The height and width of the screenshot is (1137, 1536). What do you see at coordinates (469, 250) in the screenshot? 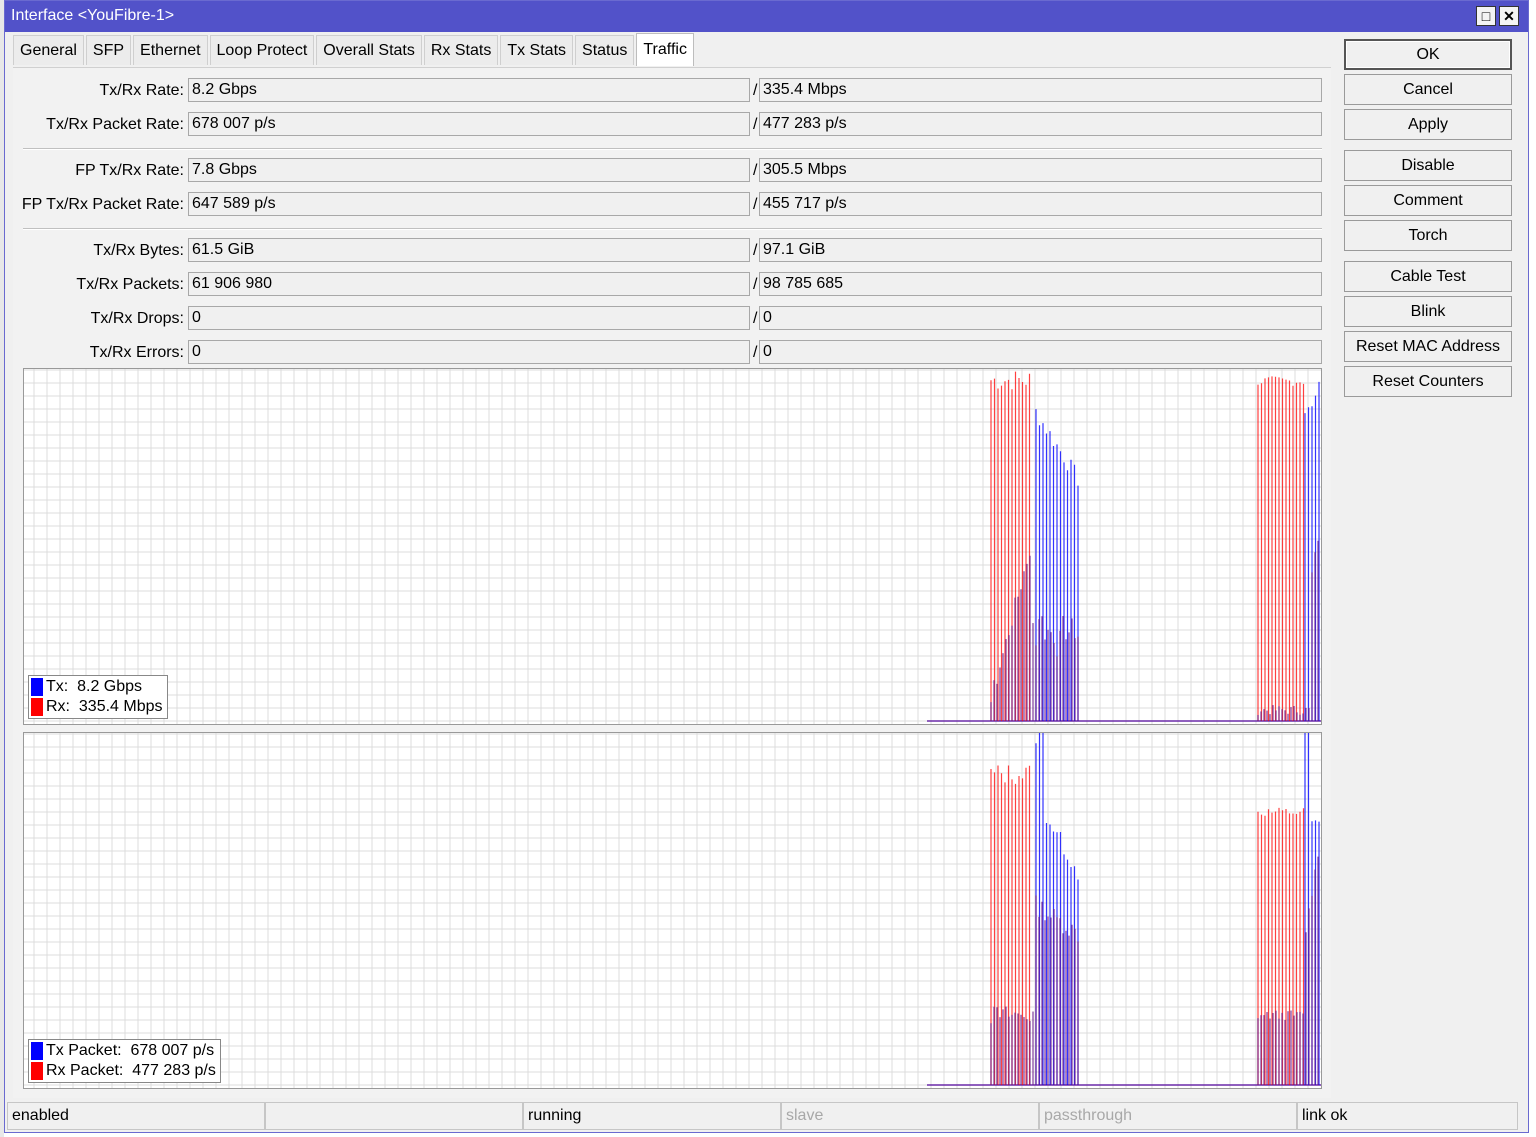
I see `tx-bytes-field: 61.5 GiB` at bounding box center [469, 250].